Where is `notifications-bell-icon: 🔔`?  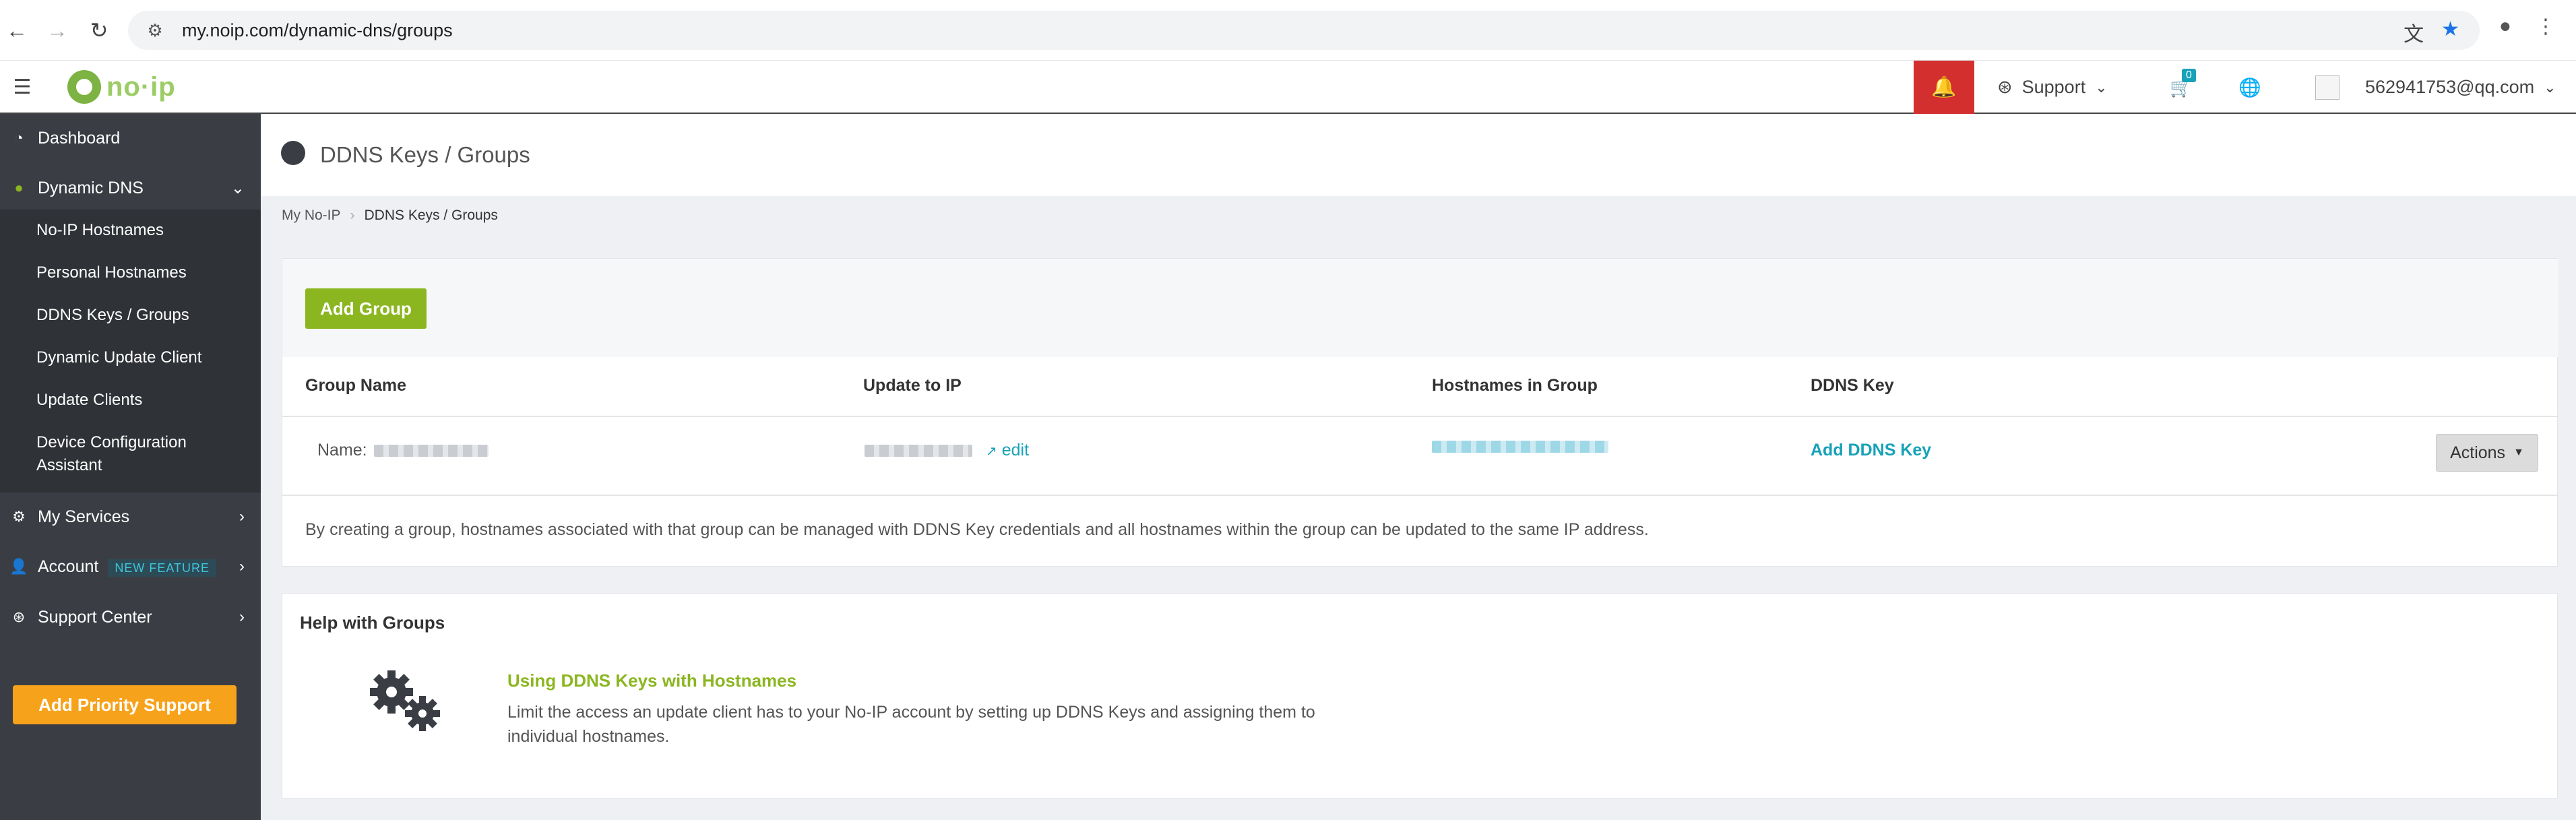
notifications-bell-icon: 🔔 is located at coordinates (1944, 88).